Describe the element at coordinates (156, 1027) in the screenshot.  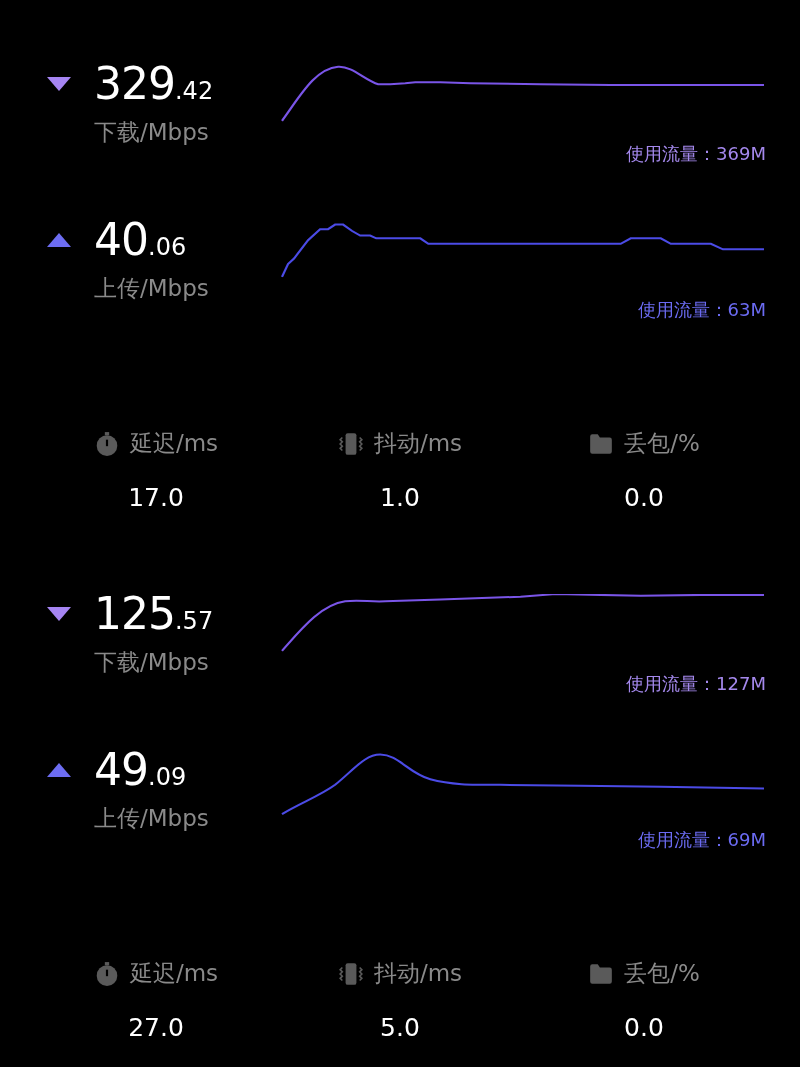
I see `stat-value: 27.0` at that location.